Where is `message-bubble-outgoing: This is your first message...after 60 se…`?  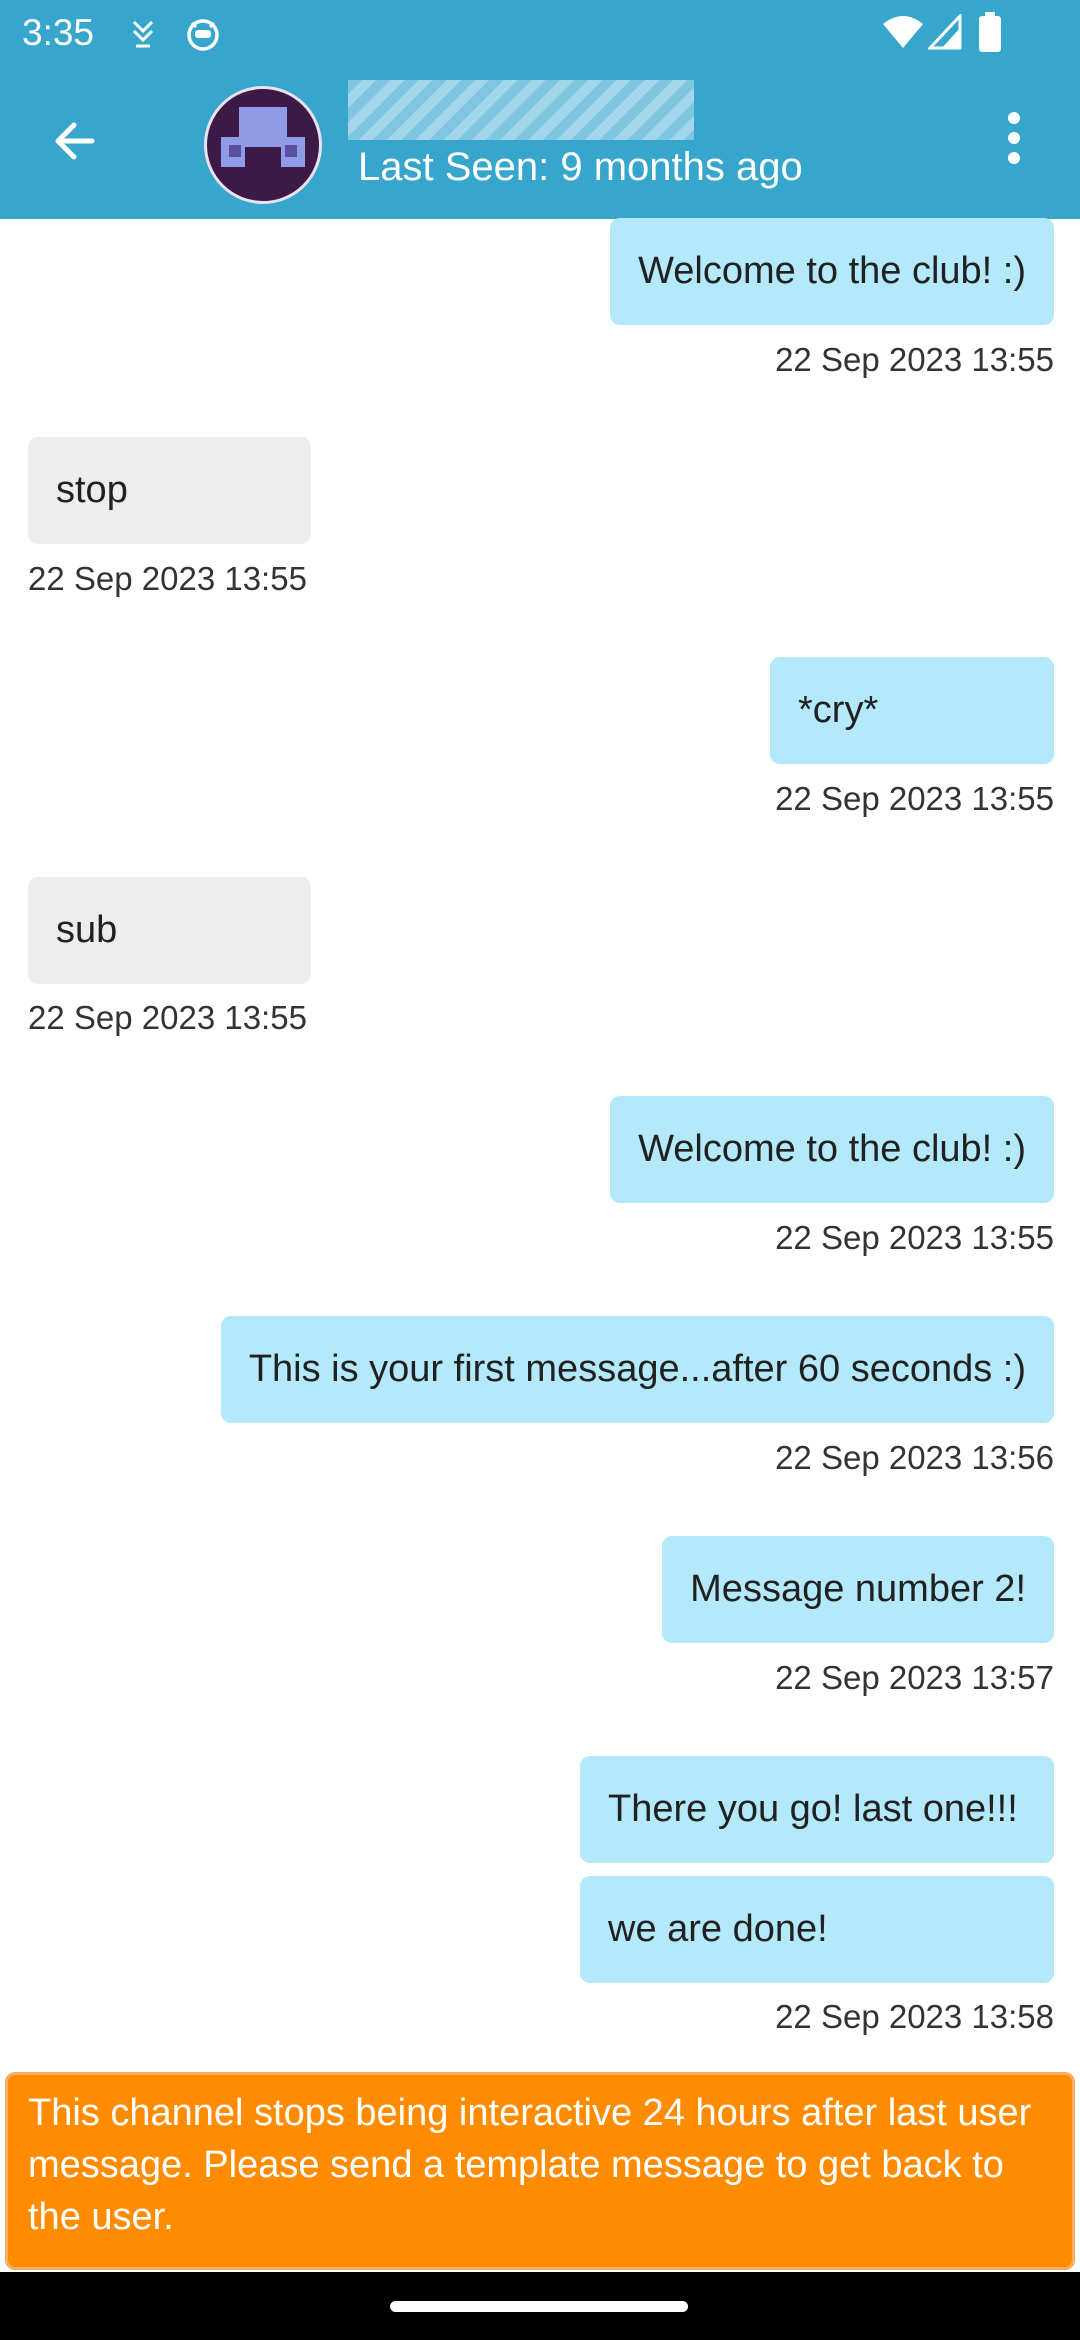 message-bubble-outgoing: This is your first message...after 60 se… is located at coordinates (637, 1369).